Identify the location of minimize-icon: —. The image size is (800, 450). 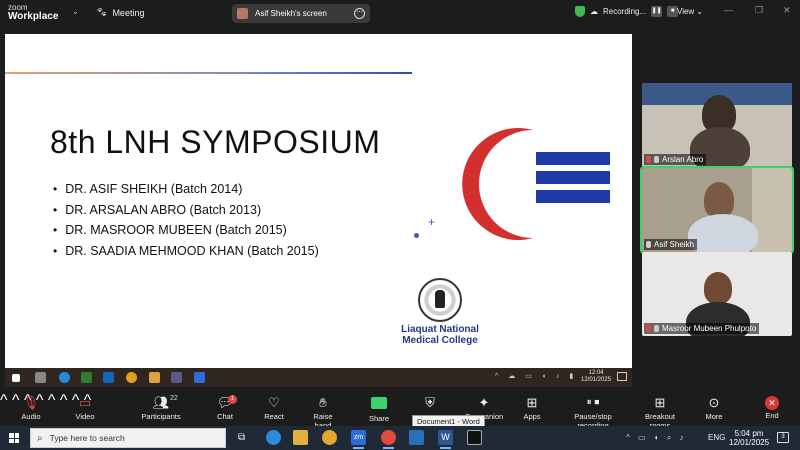
(728, 10).